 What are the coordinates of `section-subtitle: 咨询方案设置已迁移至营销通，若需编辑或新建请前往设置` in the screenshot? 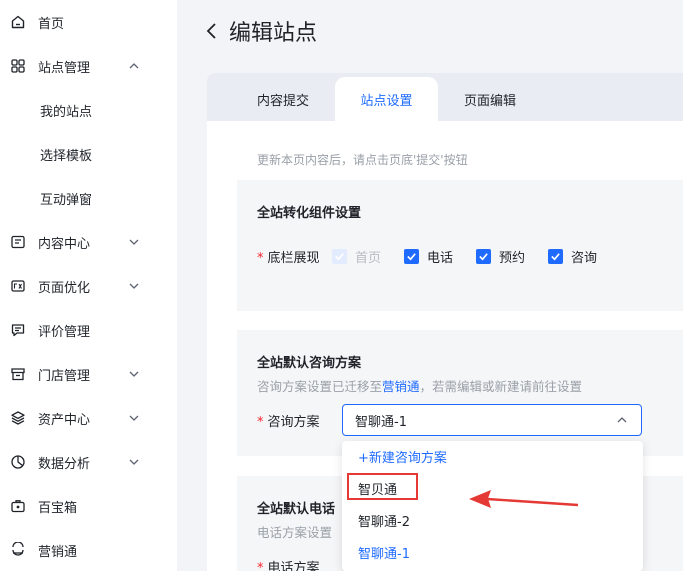 It's located at (420, 386).